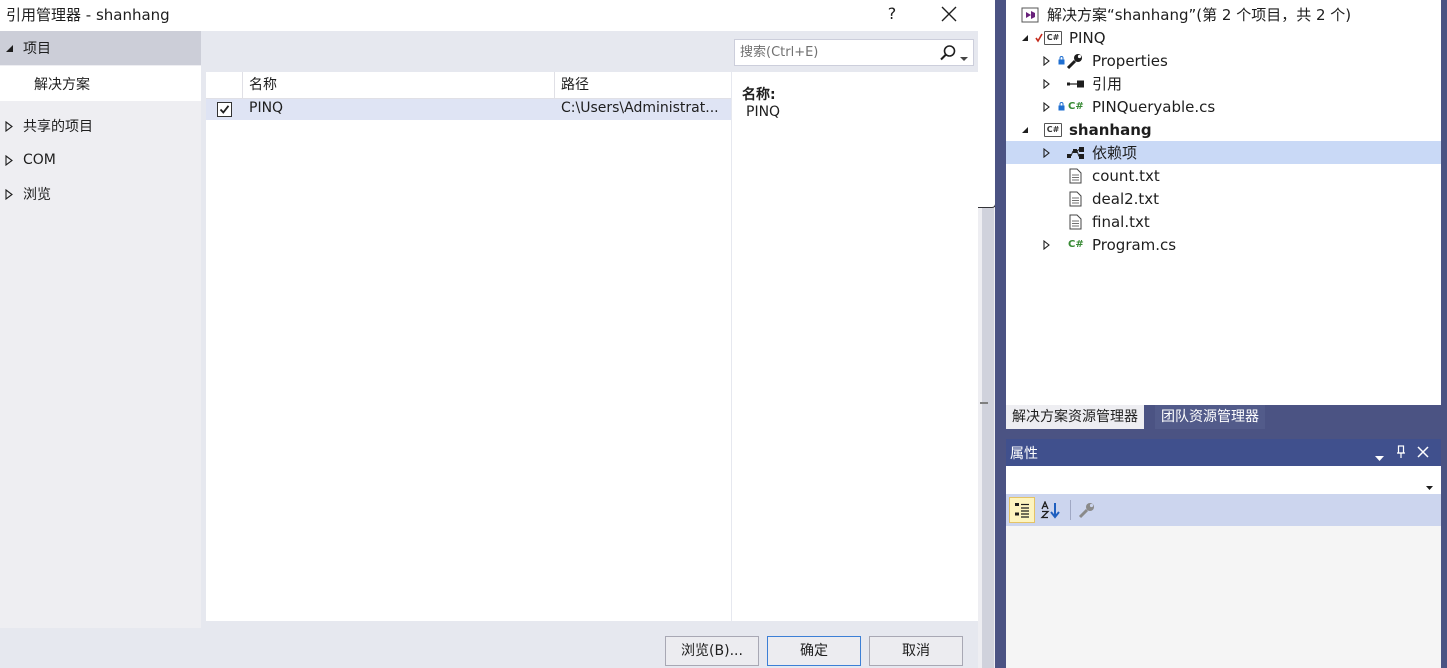 Image resolution: width=1447 pixels, height=668 pixels. Describe the element at coordinates (266, 108) in the screenshot. I see `reference-name: PINQ` at that location.